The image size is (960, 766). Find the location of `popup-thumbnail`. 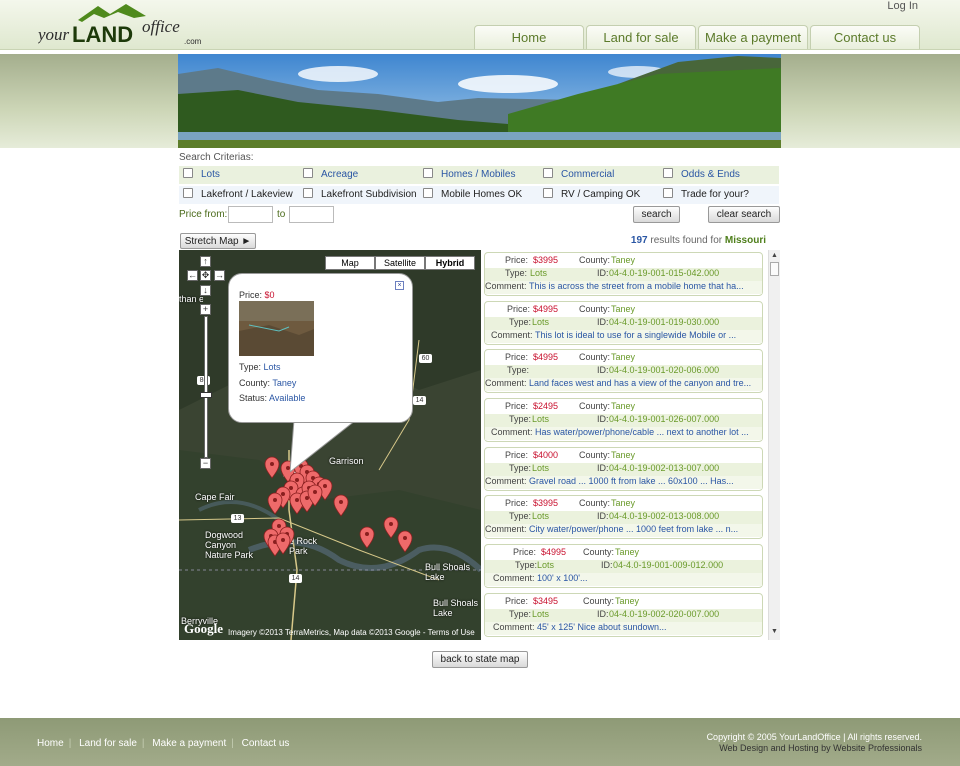

popup-thumbnail is located at coordinates (276, 328).